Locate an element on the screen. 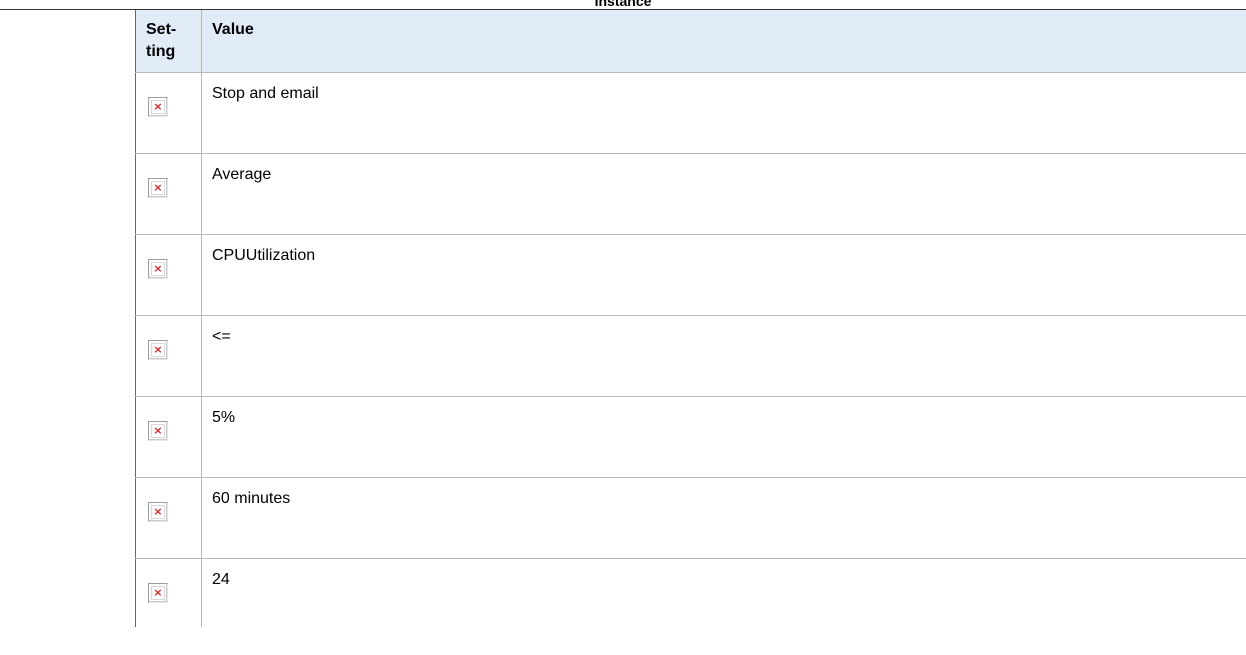 The width and height of the screenshot is (1246, 655). value-cell: 5% is located at coordinates (723, 437).